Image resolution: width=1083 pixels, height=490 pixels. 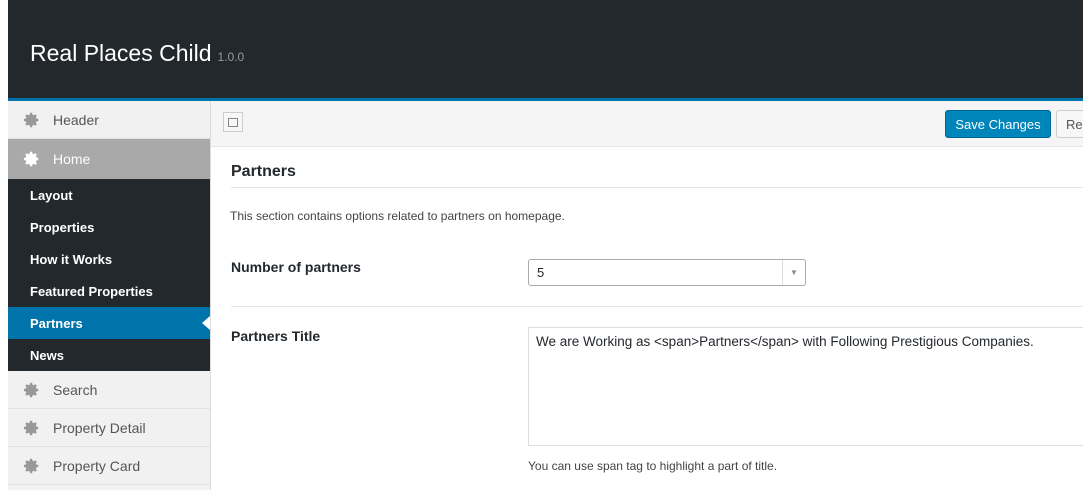 What do you see at coordinates (99, 427) in the screenshot?
I see `sidebar-section-label: Property Detail` at bounding box center [99, 427].